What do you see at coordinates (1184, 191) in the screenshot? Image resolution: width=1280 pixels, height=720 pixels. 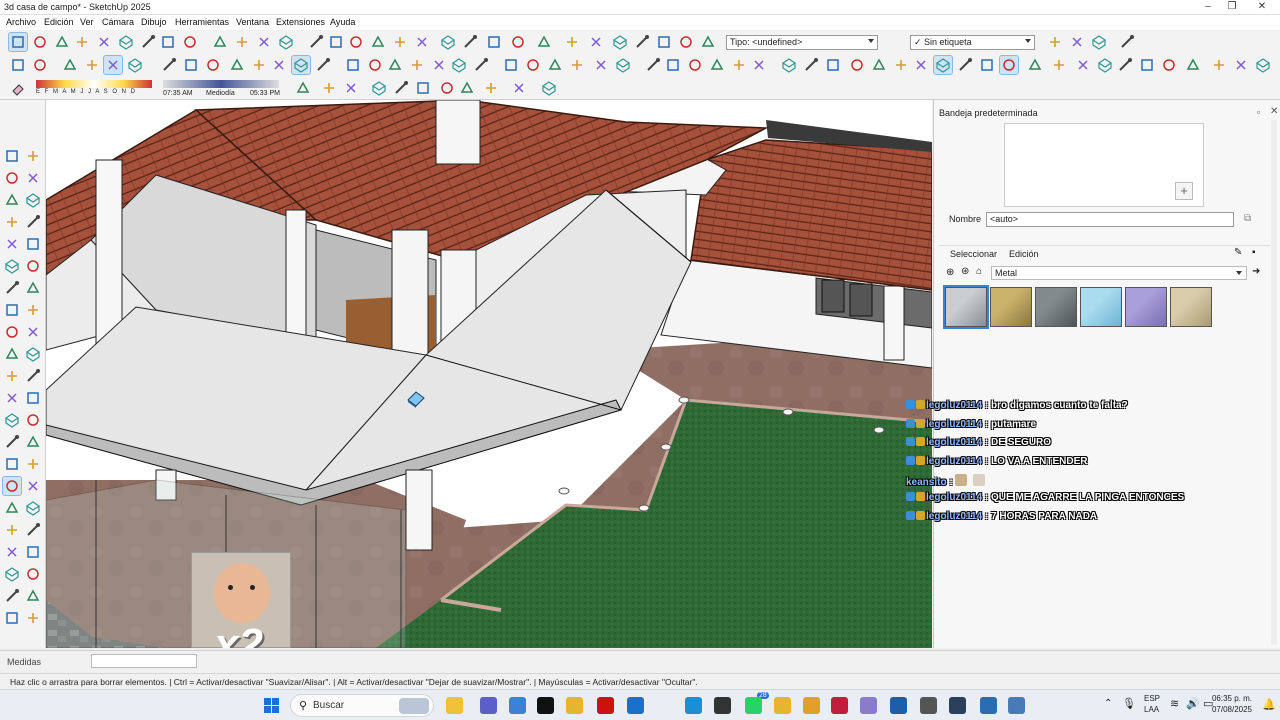 I see `create-material-icon: +` at bounding box center [1184, 191].